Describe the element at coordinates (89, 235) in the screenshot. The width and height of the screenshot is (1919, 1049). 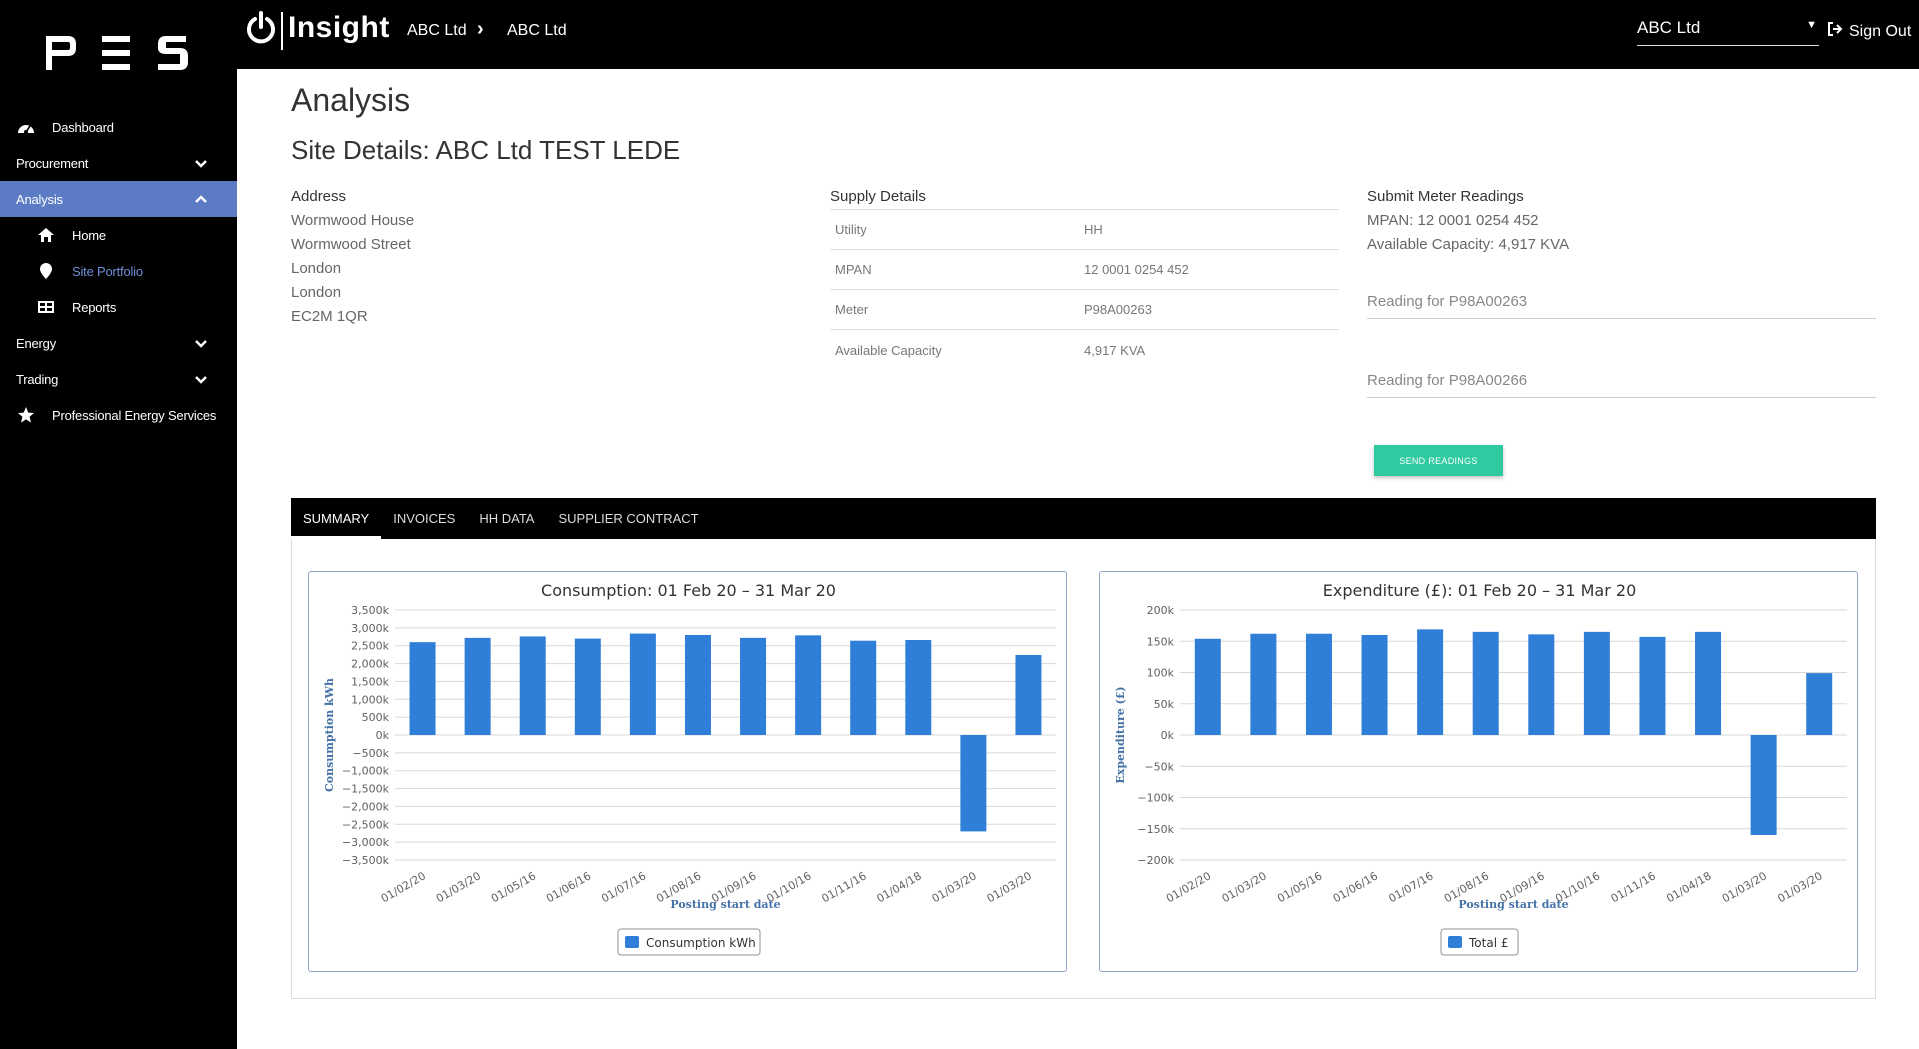
I see `sidebar-item-label: Home` at that location.